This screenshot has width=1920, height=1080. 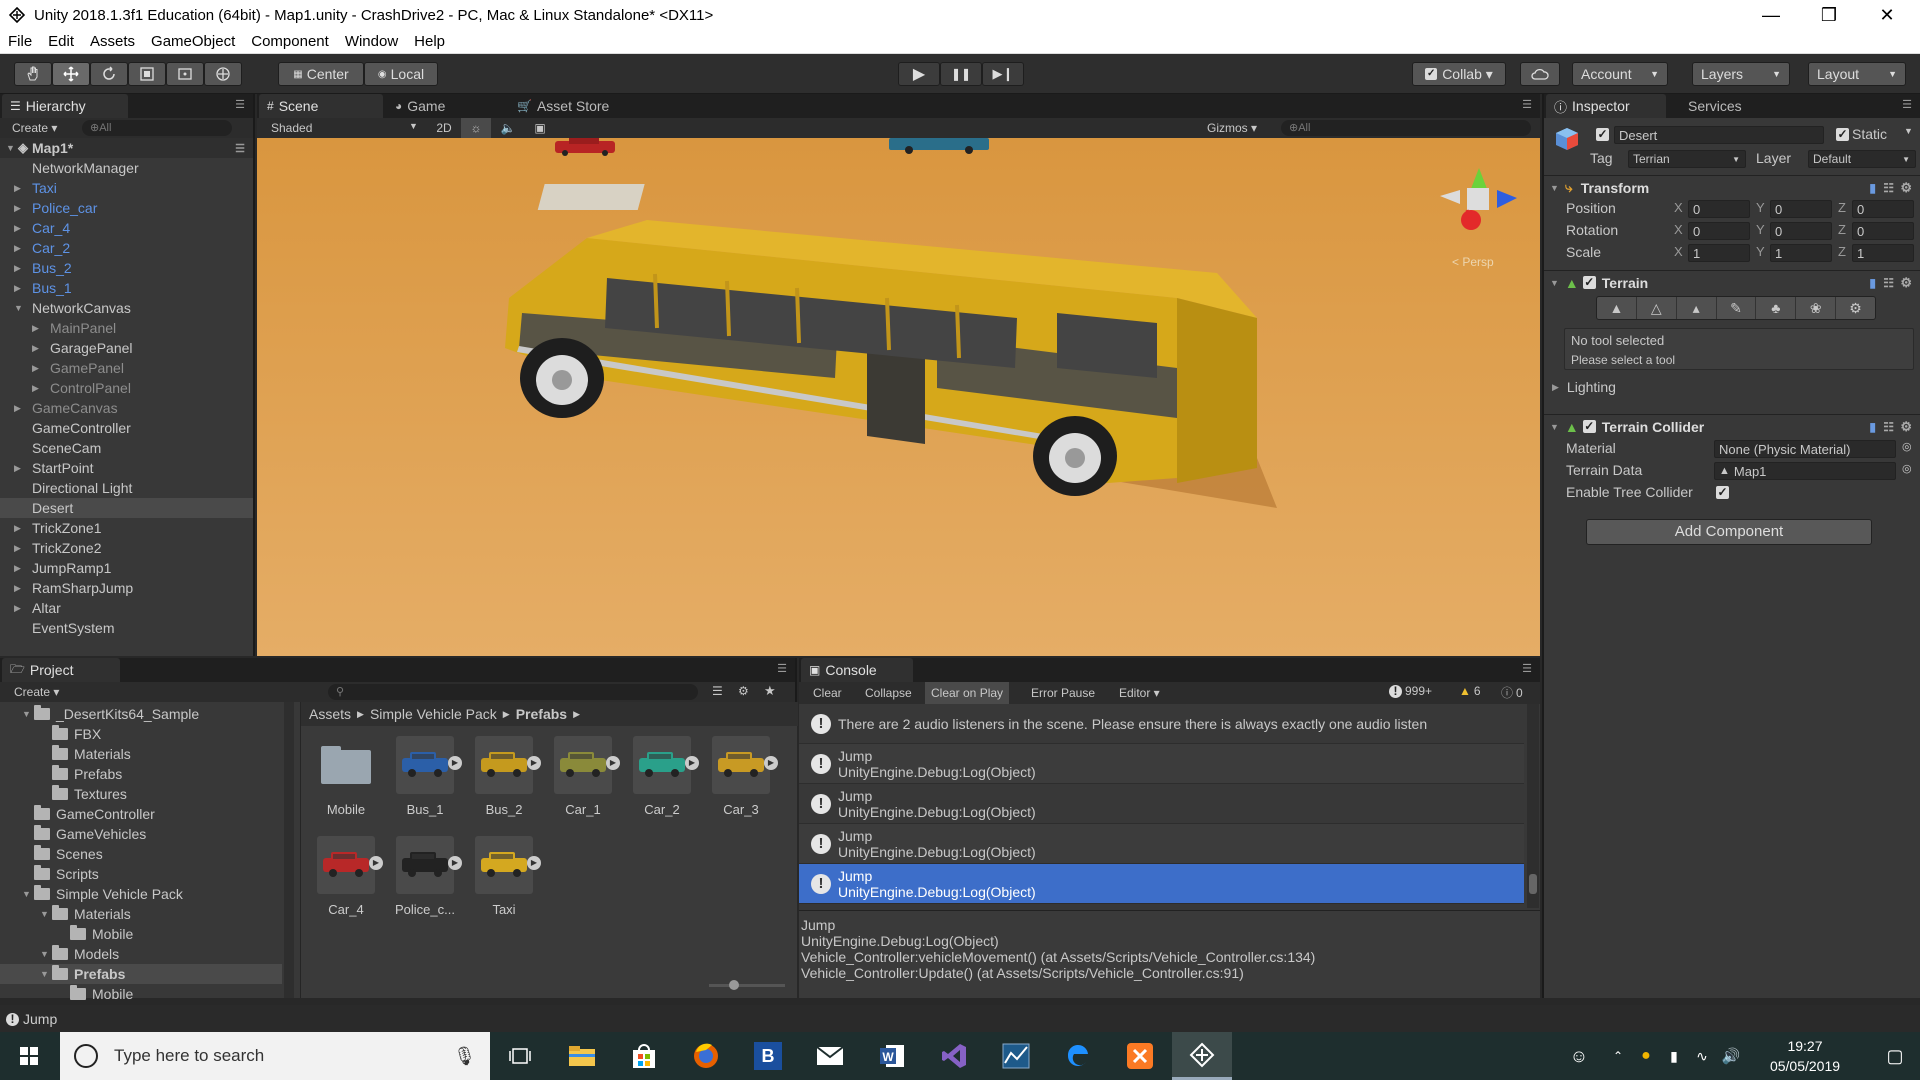 What do you see at coordinates (33, 74) in the screenshot?
I see `hand-tool-icon` at bounding box center [33, 74].